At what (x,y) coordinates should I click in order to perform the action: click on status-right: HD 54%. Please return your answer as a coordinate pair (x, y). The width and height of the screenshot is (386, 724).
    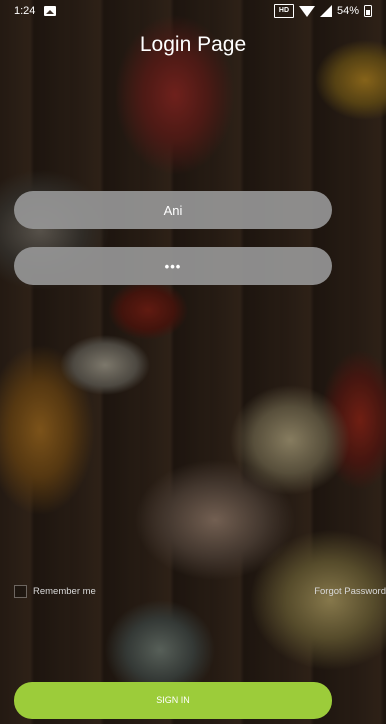
    Looking at the image, I should click on (322, 11).